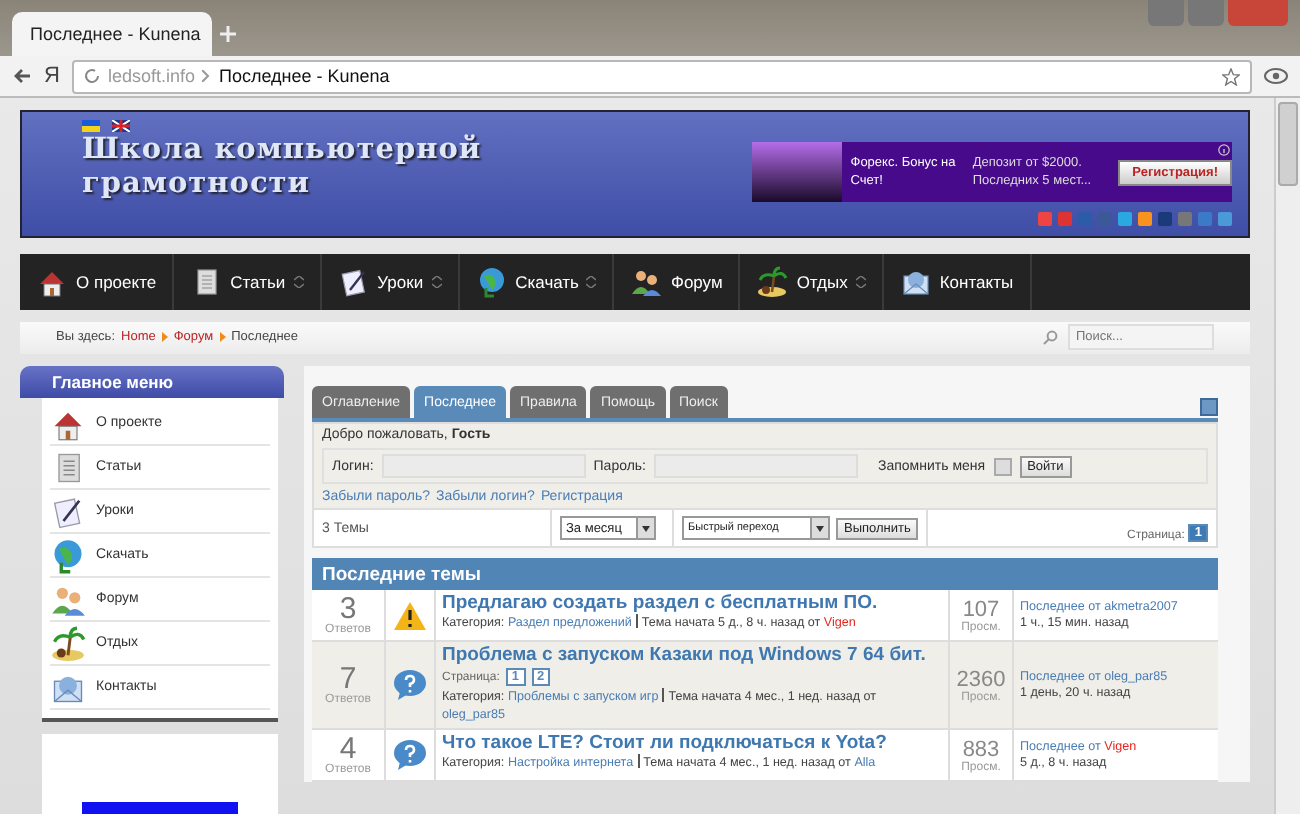 The width and height of the screenshot is (1300, 814). Describe the element at coordinates (1231, 76) in the screenshot. I see `star-icon` at that location.